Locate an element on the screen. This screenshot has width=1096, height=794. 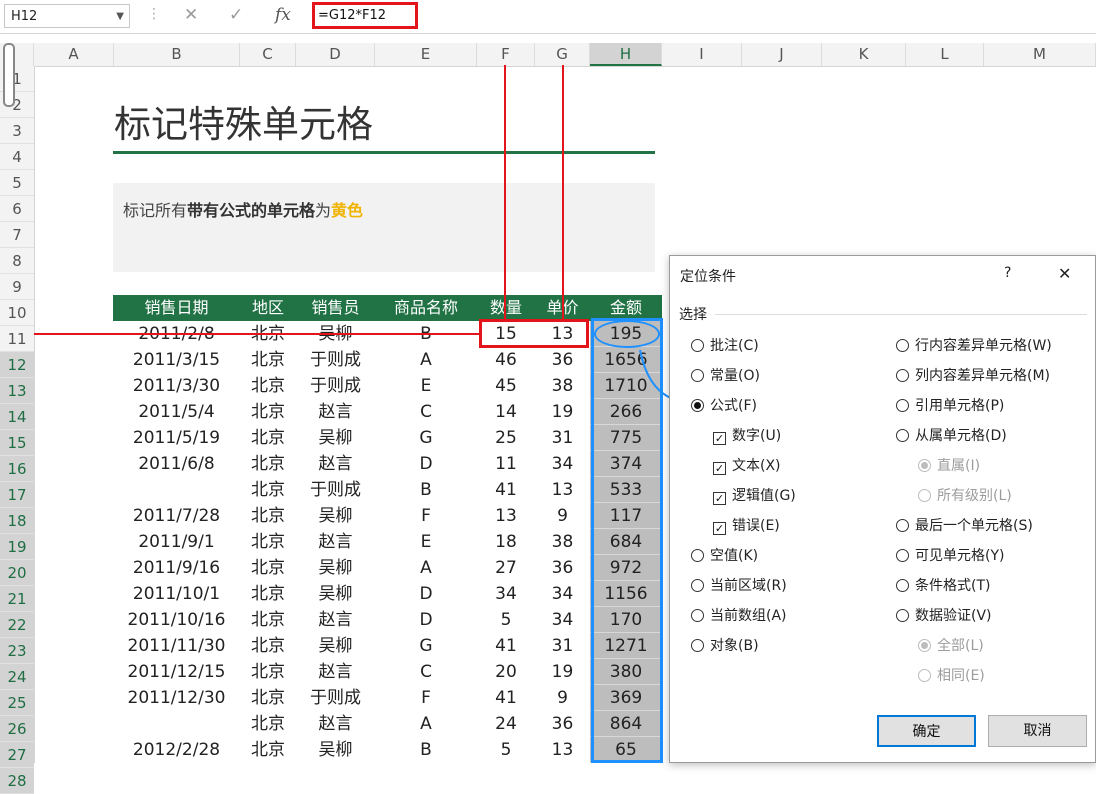
radio-right-9: 数据验证(V) is located at coordinates (944, 616).